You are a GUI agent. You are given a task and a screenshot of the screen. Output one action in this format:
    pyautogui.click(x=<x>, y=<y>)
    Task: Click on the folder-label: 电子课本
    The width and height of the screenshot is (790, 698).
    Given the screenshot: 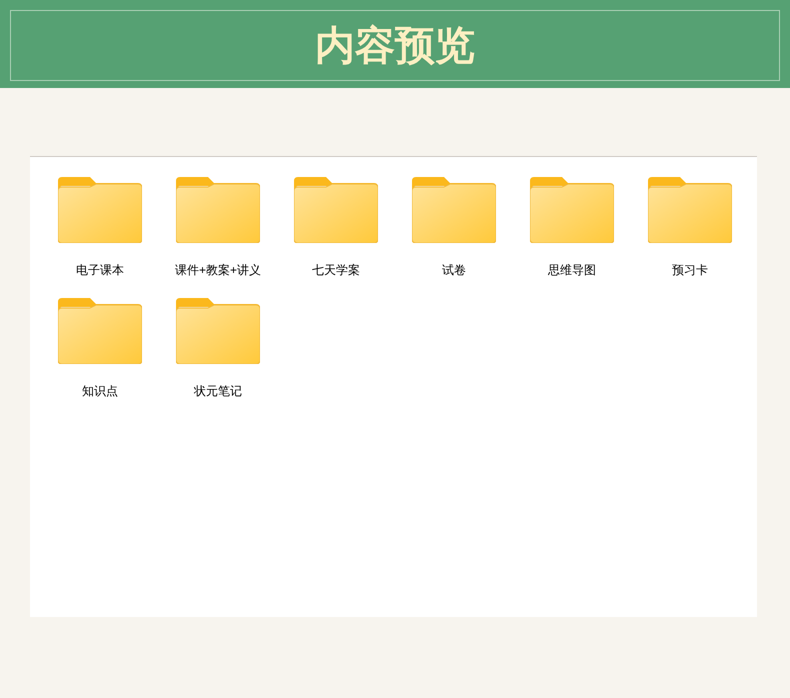 What is the action you would take?
    pyautogui.click(x=100, y=270)
    